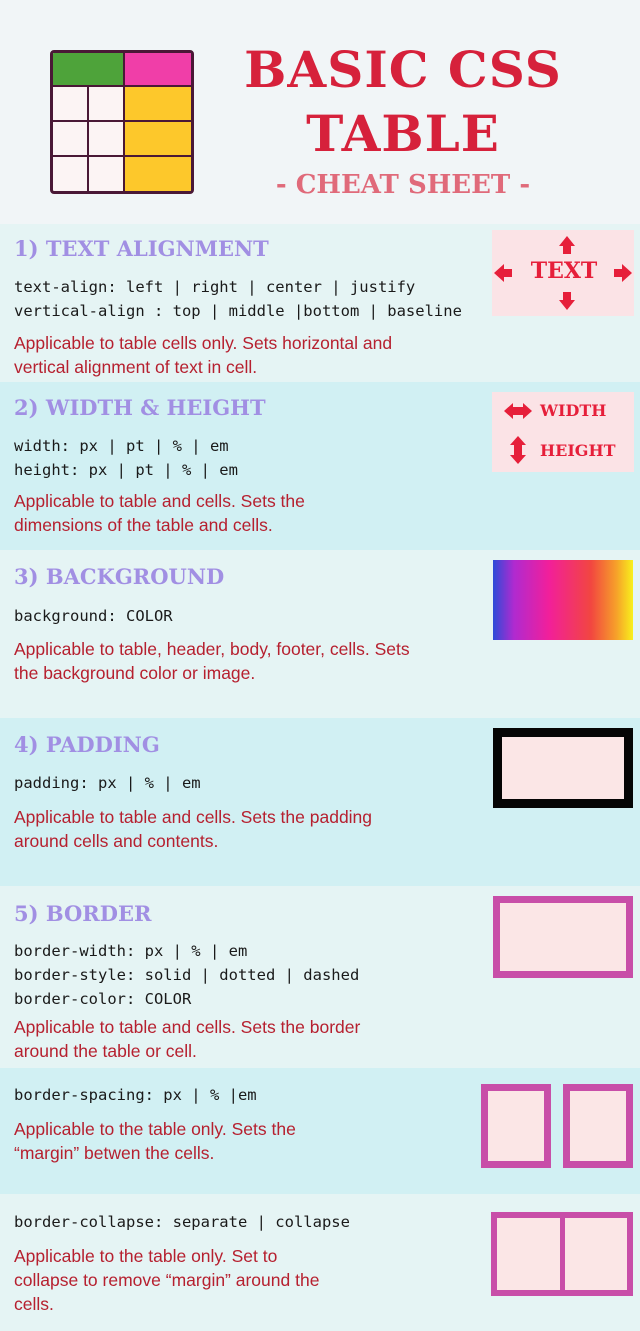  What do you see at coordinates (126, 470) in the screenshot?
I see `code-line: height: px | pt | % | em` at bounding box center [126, 470].